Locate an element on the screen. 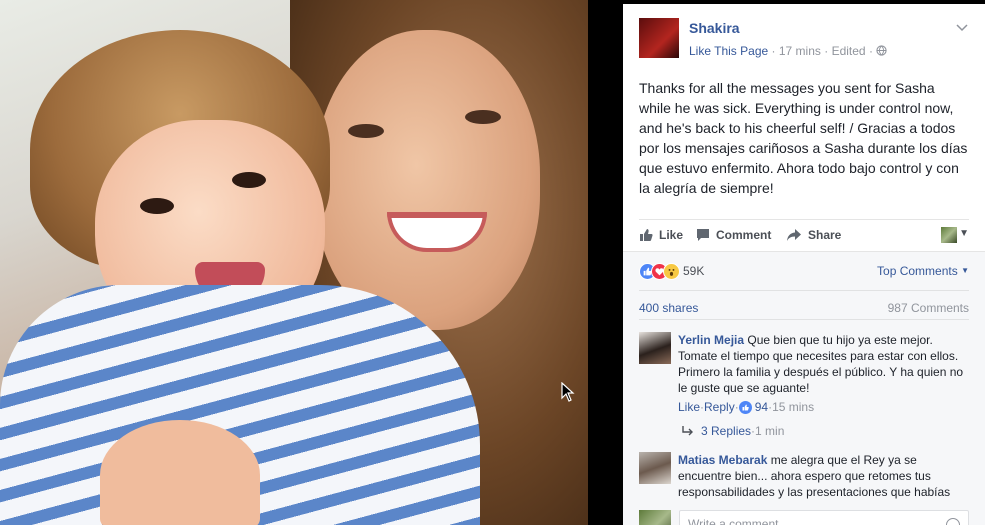 The height and width of the screenshot is (525, 985). view-replies: 3 Replies · 1 min is located at coordinates (732, 431).